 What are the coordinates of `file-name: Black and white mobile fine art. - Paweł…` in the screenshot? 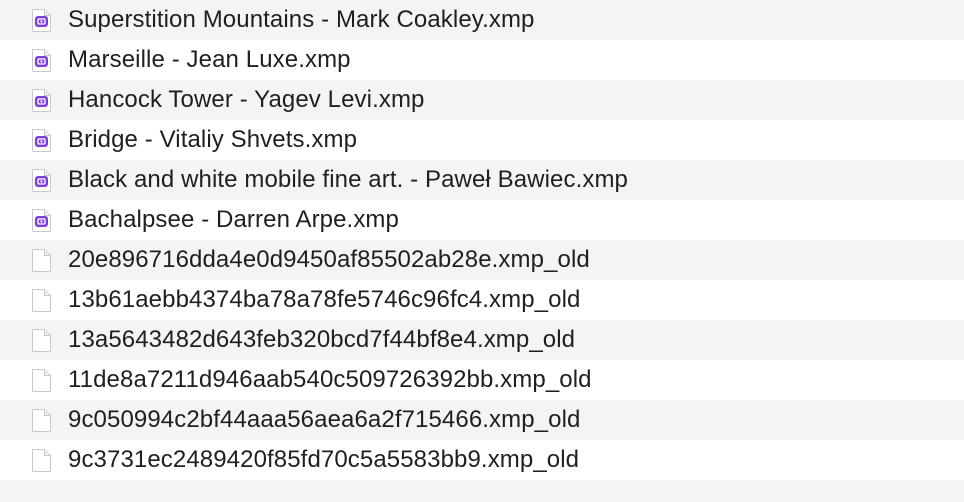 It's located at (348, 179).